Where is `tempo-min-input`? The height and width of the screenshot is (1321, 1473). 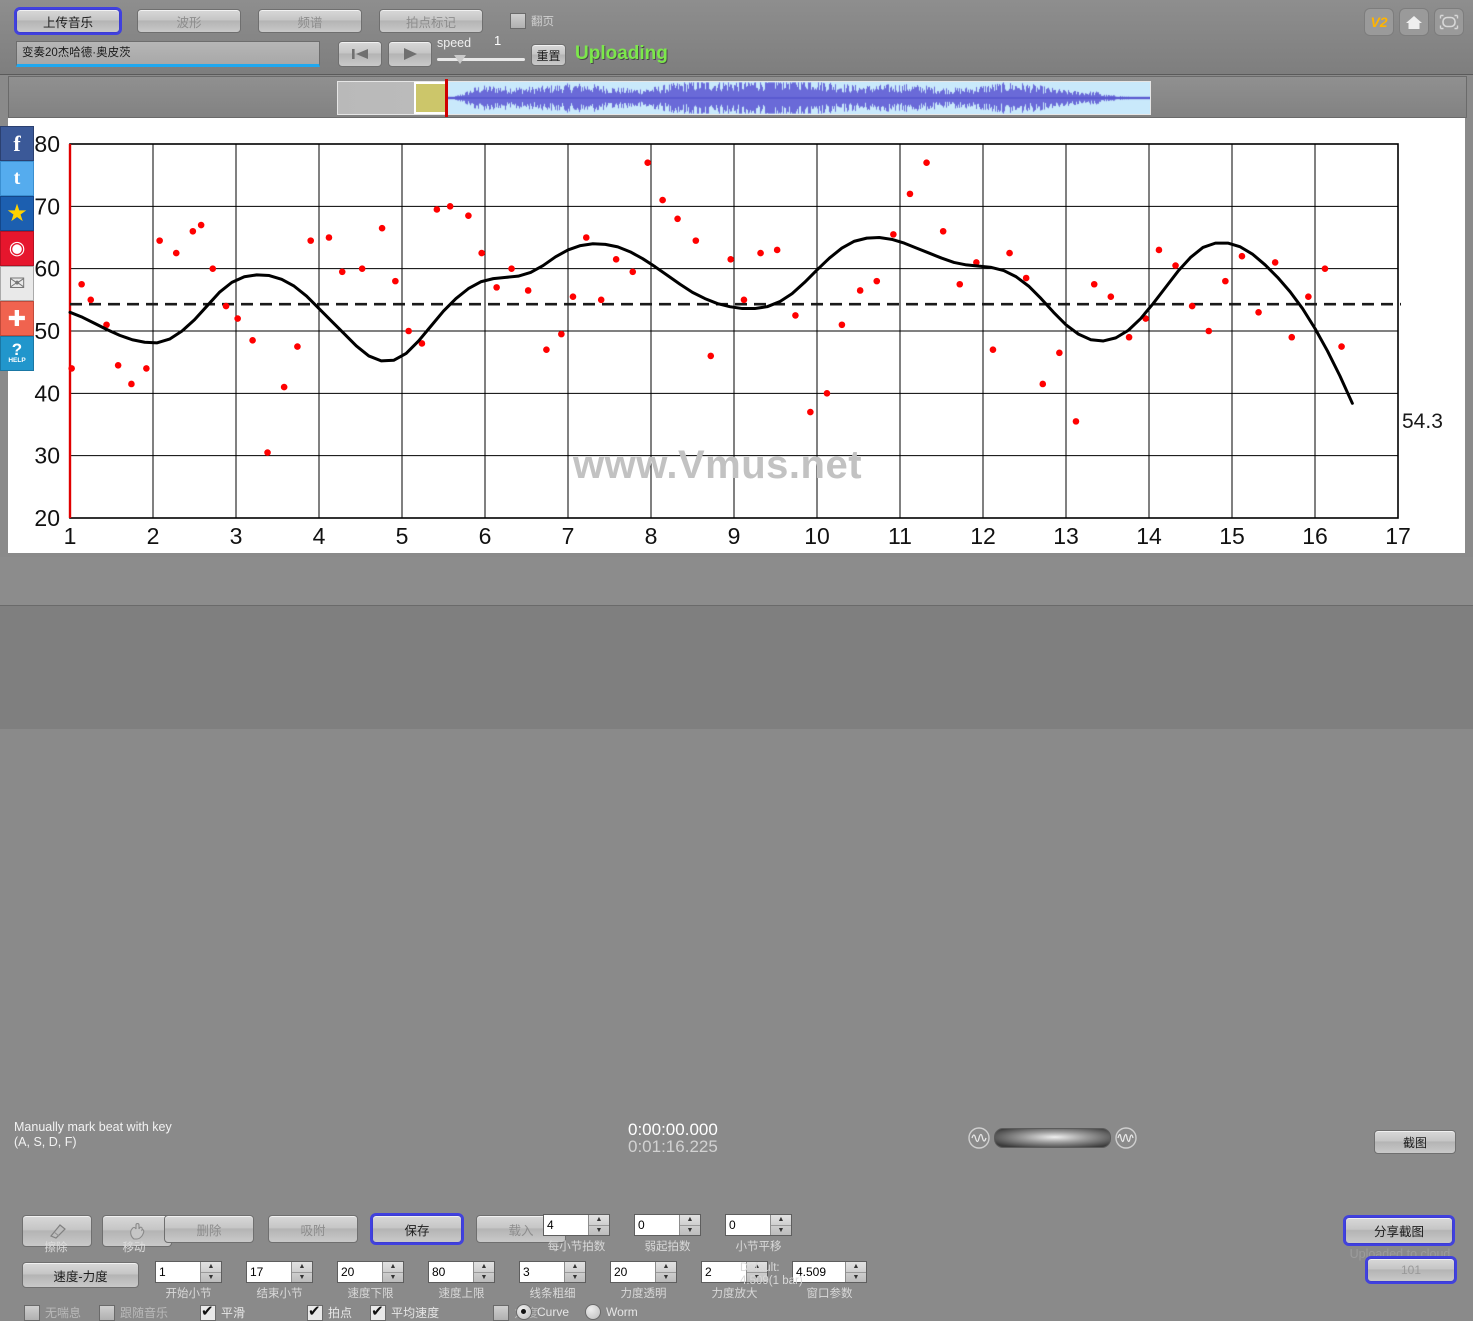 tempo-min-input is located at coordinates (360, 1272).